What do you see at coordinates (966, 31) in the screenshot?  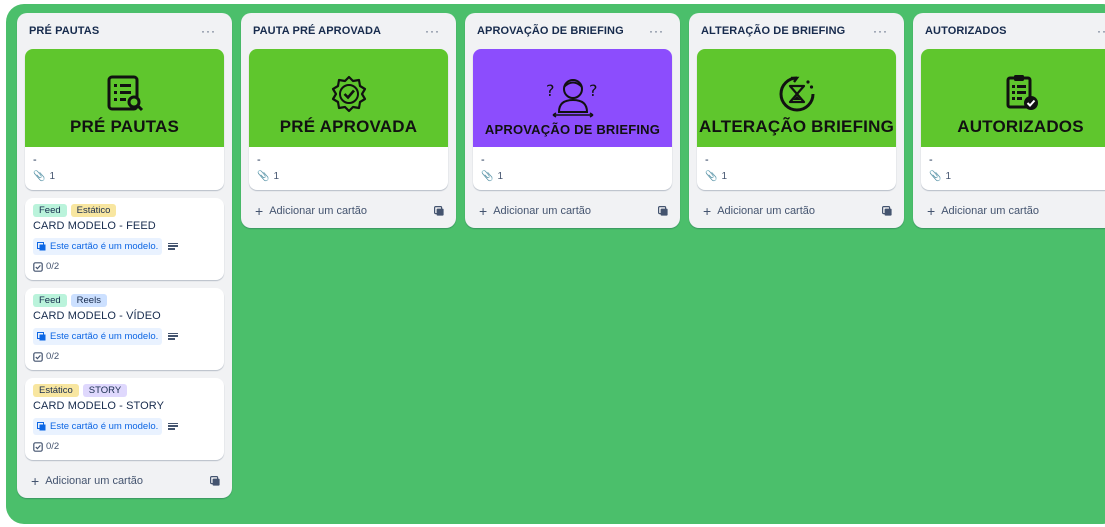 I see `list-title: AUTORIZADOS` at bounding box center [966, 31].